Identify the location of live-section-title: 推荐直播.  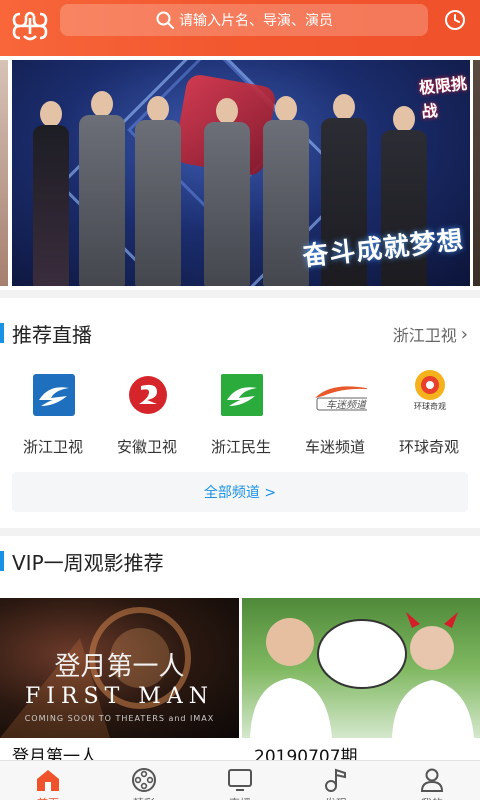
(52, 334).